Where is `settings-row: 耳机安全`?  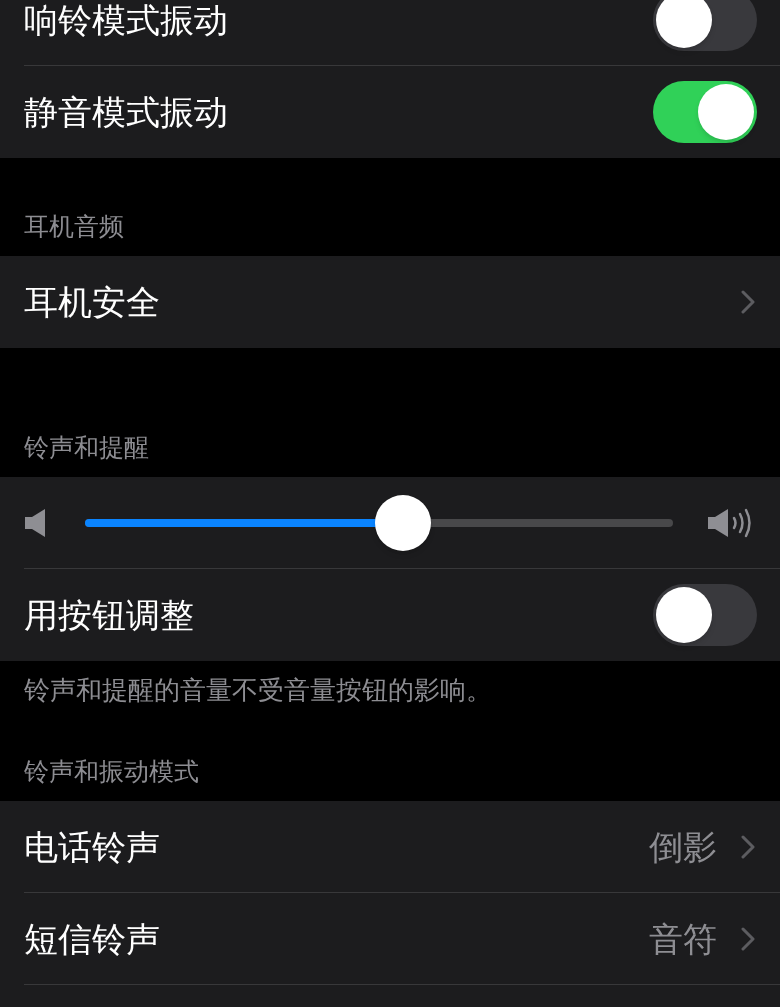 settings-row: 耳机安全 is located at coordinates (390, 302).